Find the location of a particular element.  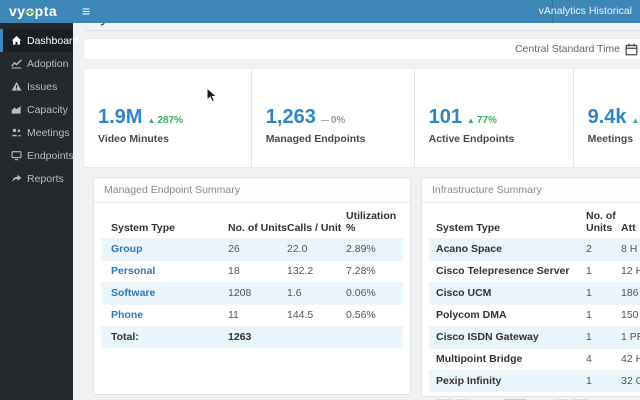

system-type-cell: Polycom DMA is located at coordinates (471, 315).